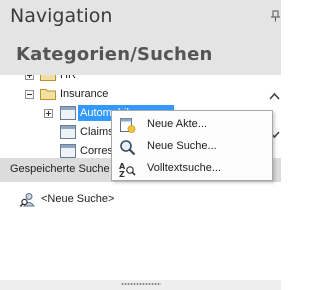 This screenshot has width=320, height=290. What do you see at coordinates (128, 148) in the screenshot?
I see `magnifier-icon` at bounding box center [128, 148].